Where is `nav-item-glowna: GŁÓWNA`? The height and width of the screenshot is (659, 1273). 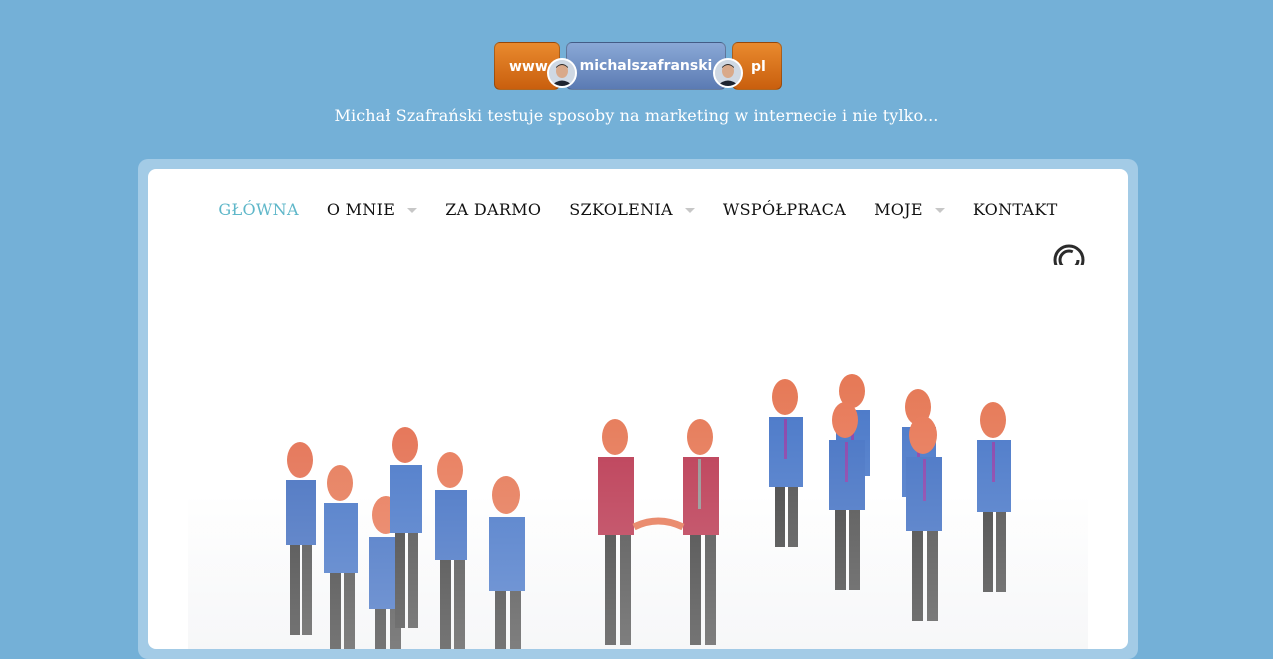
nav-item-glowna: GŁÓWNA is located at coordinates (258, 209).